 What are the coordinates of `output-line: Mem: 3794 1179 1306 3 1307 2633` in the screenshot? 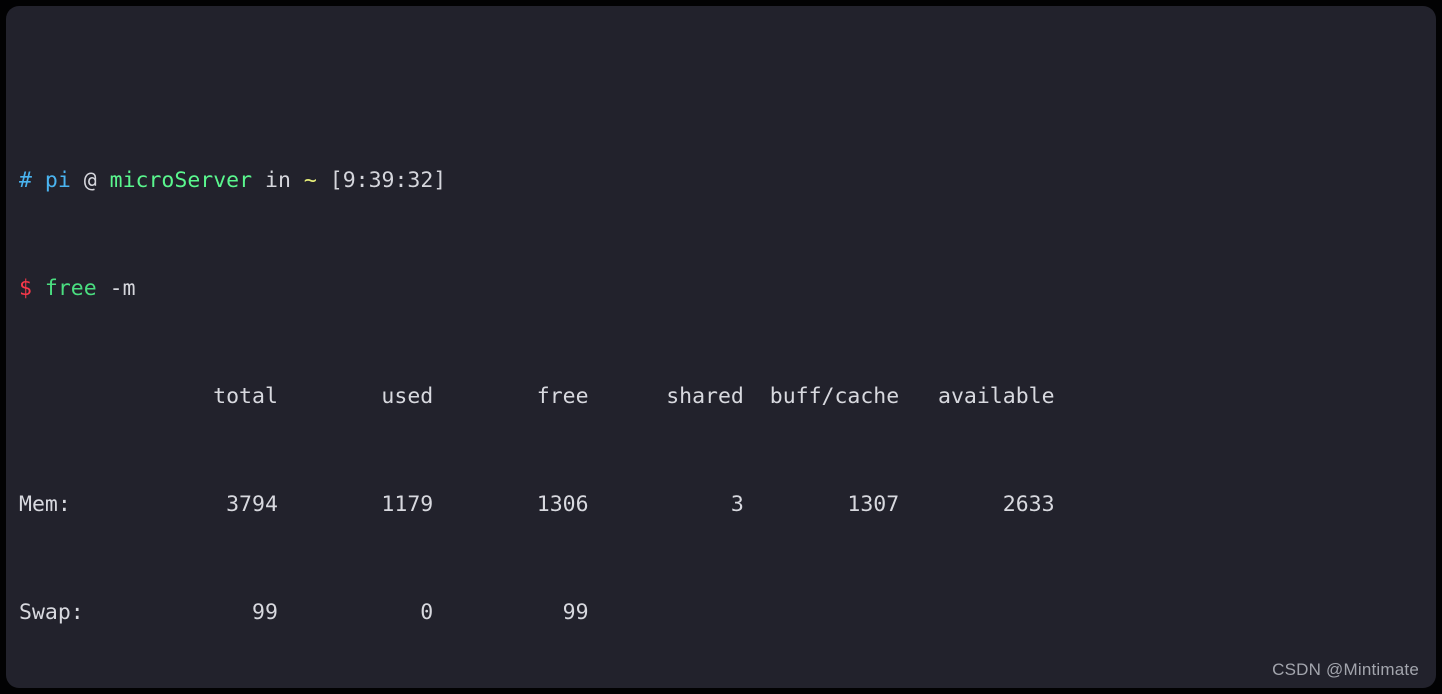 It's located at (537, 504).